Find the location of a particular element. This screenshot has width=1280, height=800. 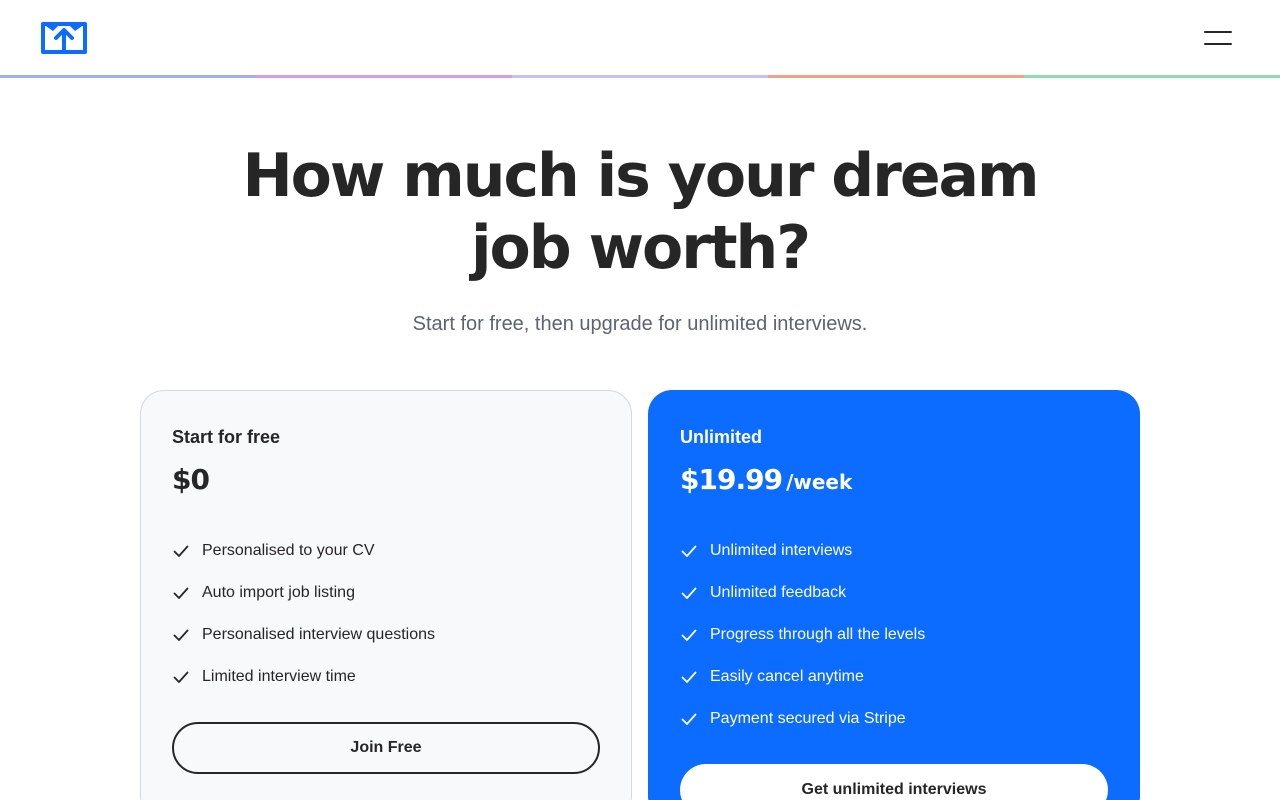

feature-item: Personalised interview questions is located at coordinates (303, 635).